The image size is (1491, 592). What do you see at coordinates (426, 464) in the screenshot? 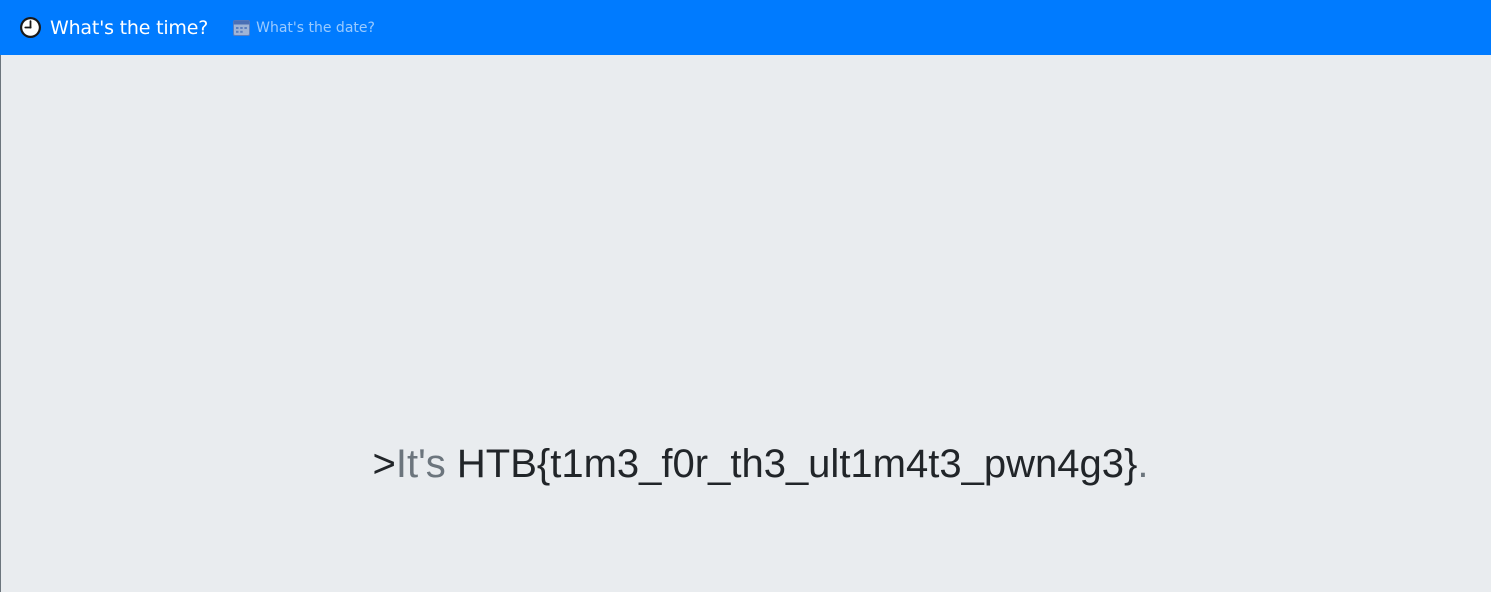
I see `message-lead: It's` at bounding box center [426, 464].